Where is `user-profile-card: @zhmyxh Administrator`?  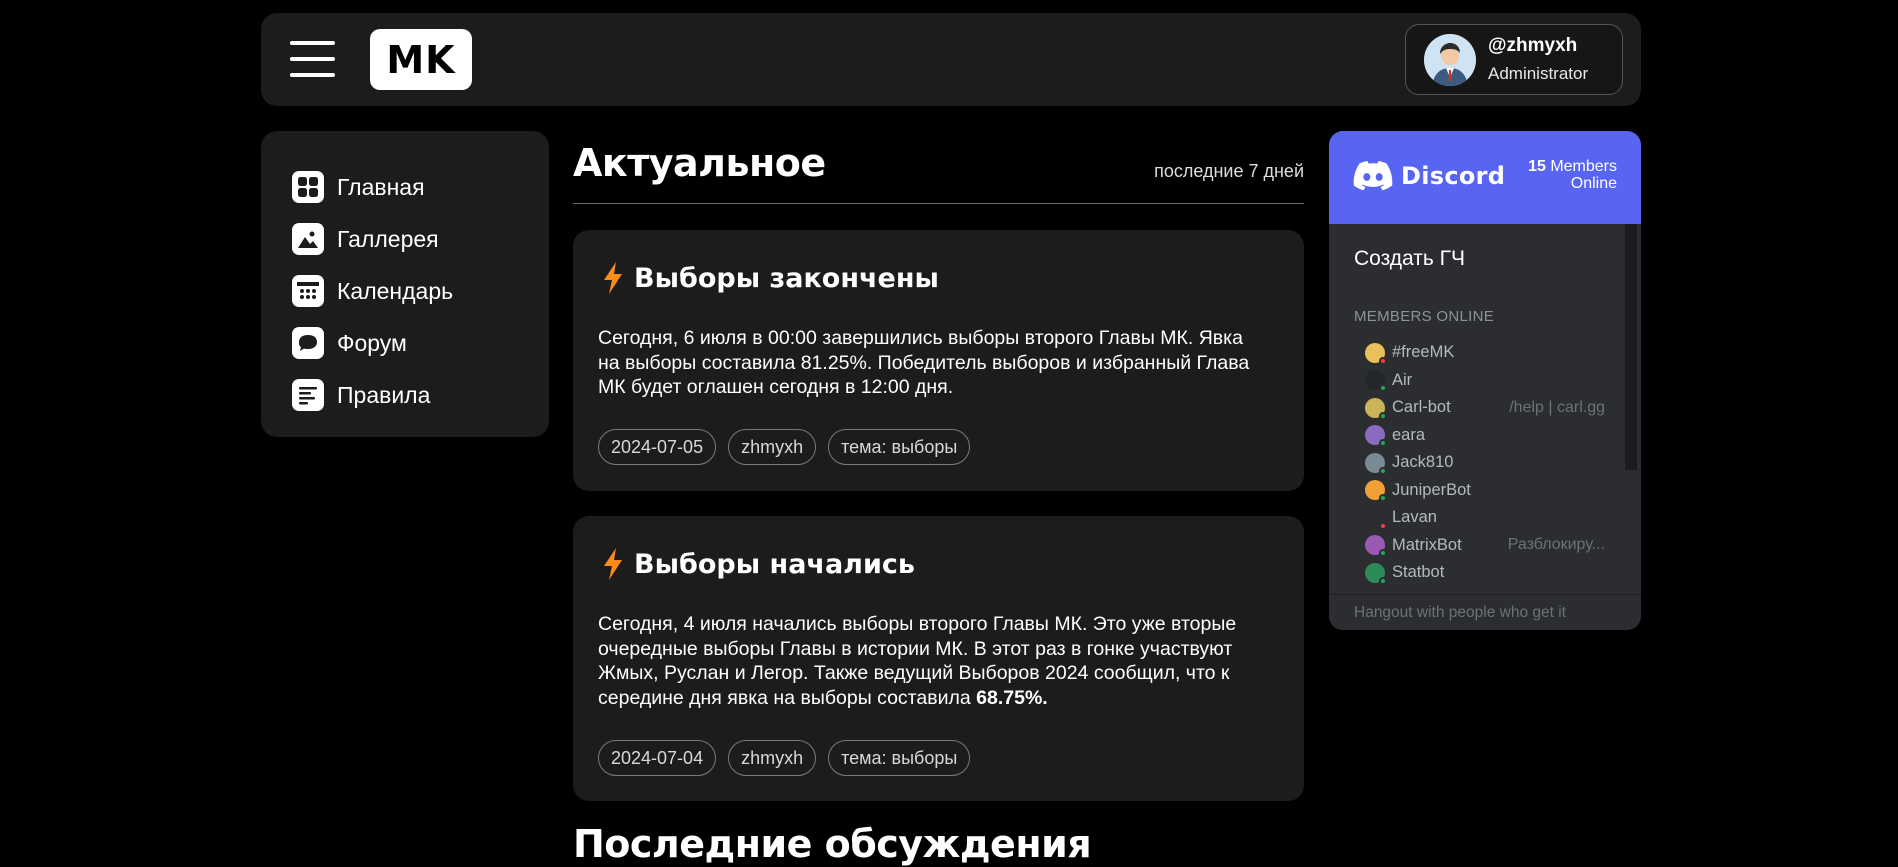
user-profile-card: @zhmyxh Administrator is located at coordinates (1514, 59).